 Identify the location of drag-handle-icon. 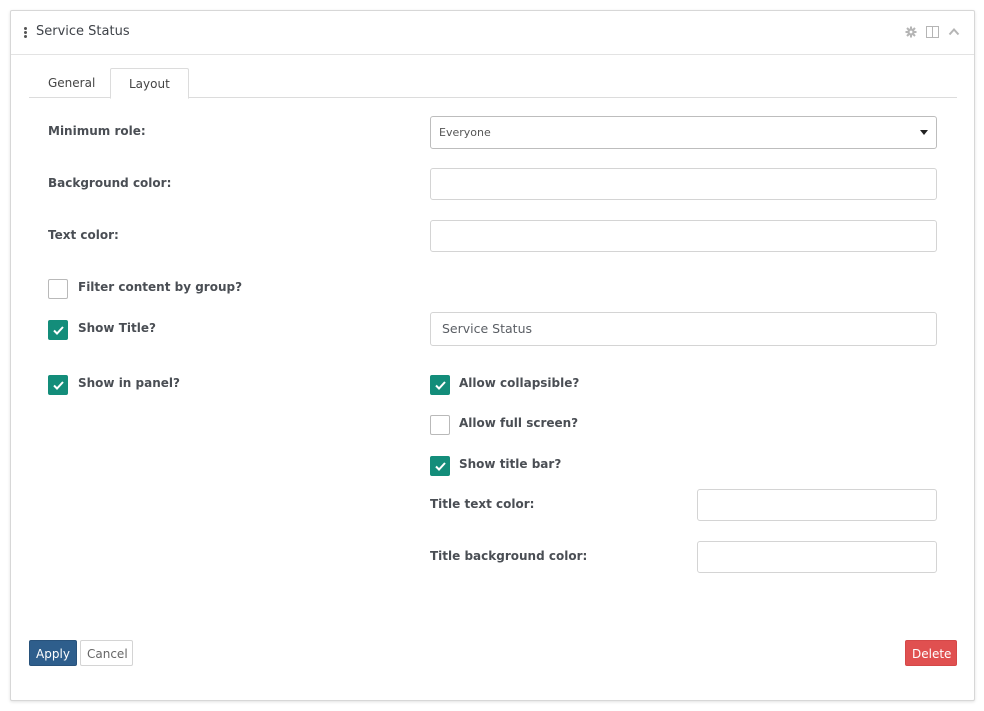
(26, 32).